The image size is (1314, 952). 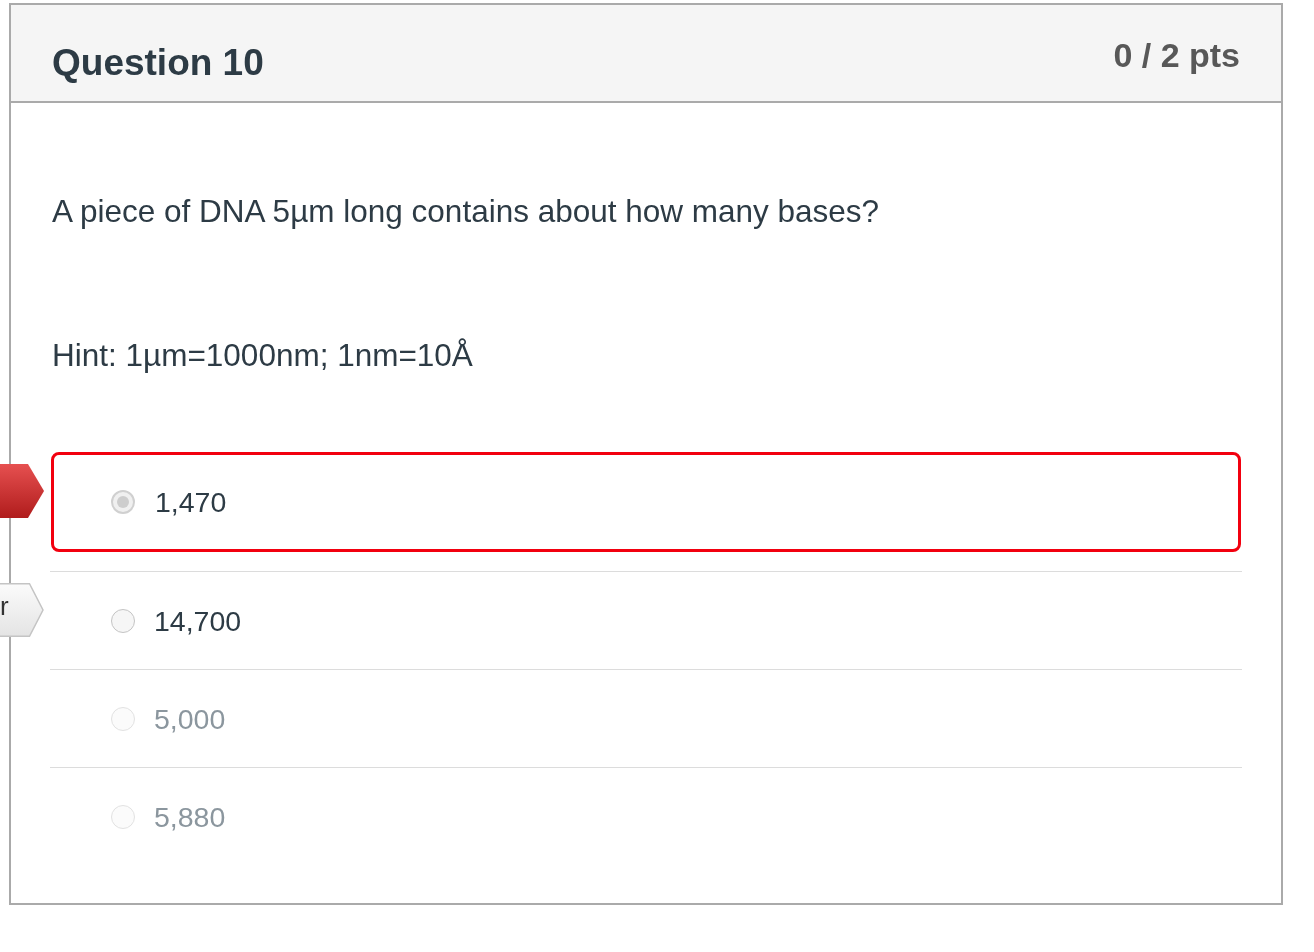 What do you see at coordinates (1176, 55) in the screenshot?
I see `points-score: 0 / 2 pts` at bounding box center [1176, 55].